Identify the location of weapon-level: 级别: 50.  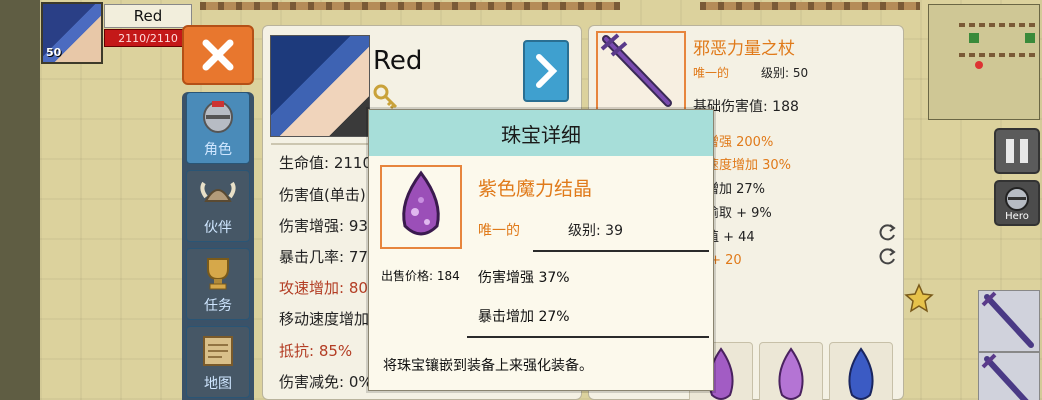
(785, 73).